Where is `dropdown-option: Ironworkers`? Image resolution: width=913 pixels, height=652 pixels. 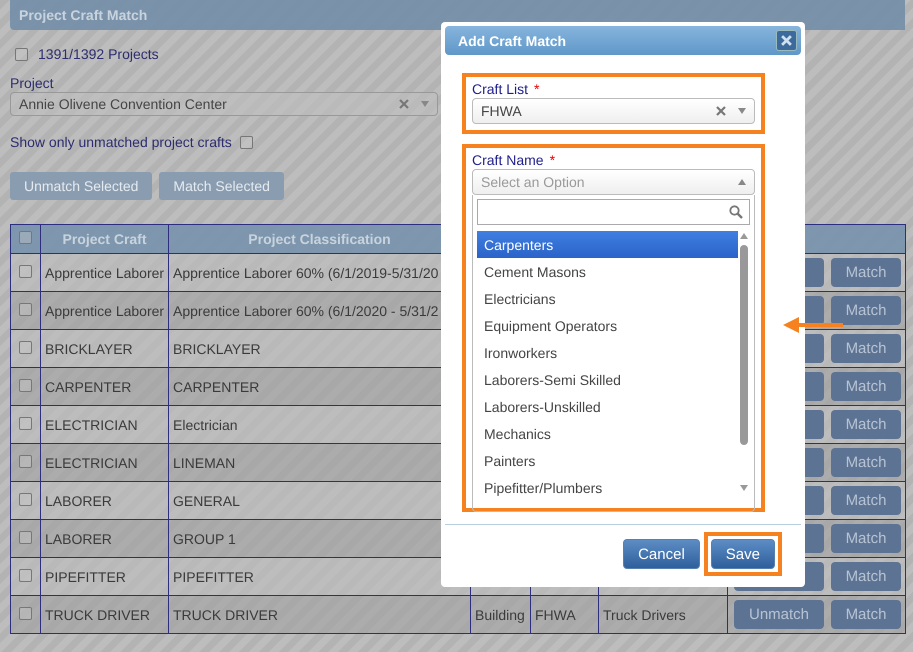
dropdown-option: Ironworkers is located at coordinates (607, 352).